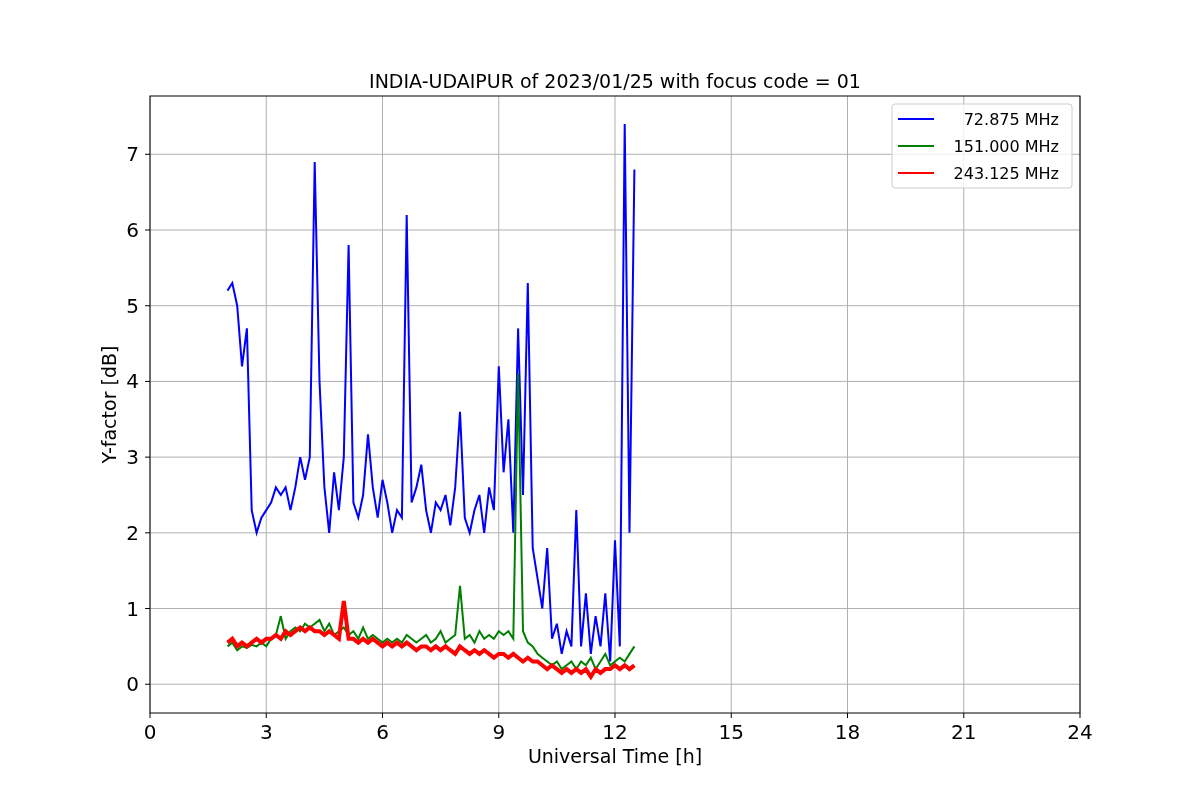  I want to click on x-tick-label: 24, so click(1080, 732).